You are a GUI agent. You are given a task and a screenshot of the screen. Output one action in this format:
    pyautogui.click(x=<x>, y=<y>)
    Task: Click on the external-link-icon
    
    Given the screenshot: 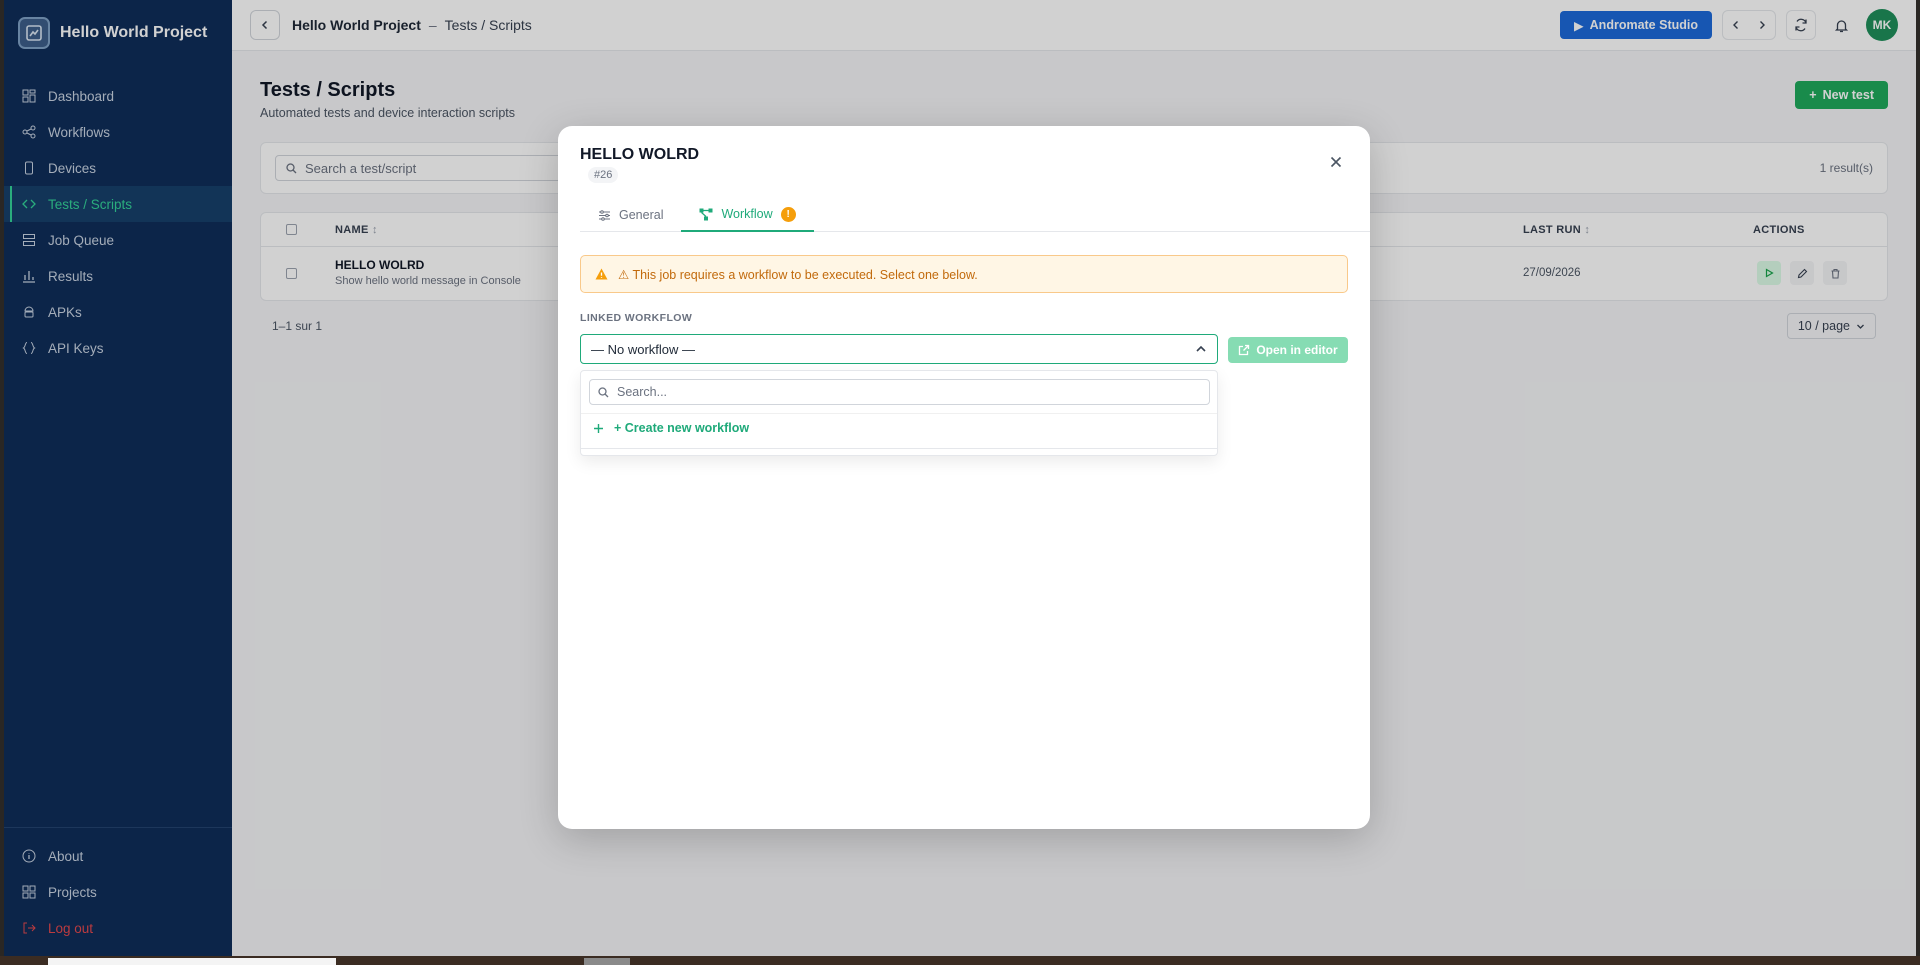 What is the action you would take?
    pyautogui.click(x=1244, y=350)
    